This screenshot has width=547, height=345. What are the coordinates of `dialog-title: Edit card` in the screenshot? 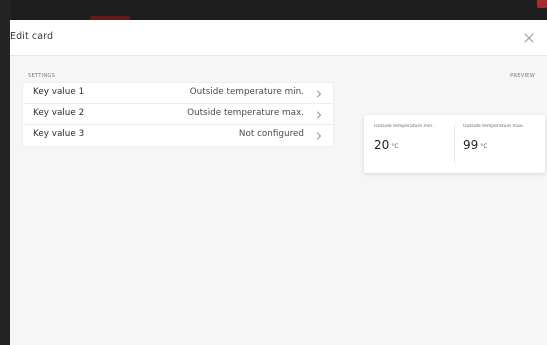 It's located at (32, 36).